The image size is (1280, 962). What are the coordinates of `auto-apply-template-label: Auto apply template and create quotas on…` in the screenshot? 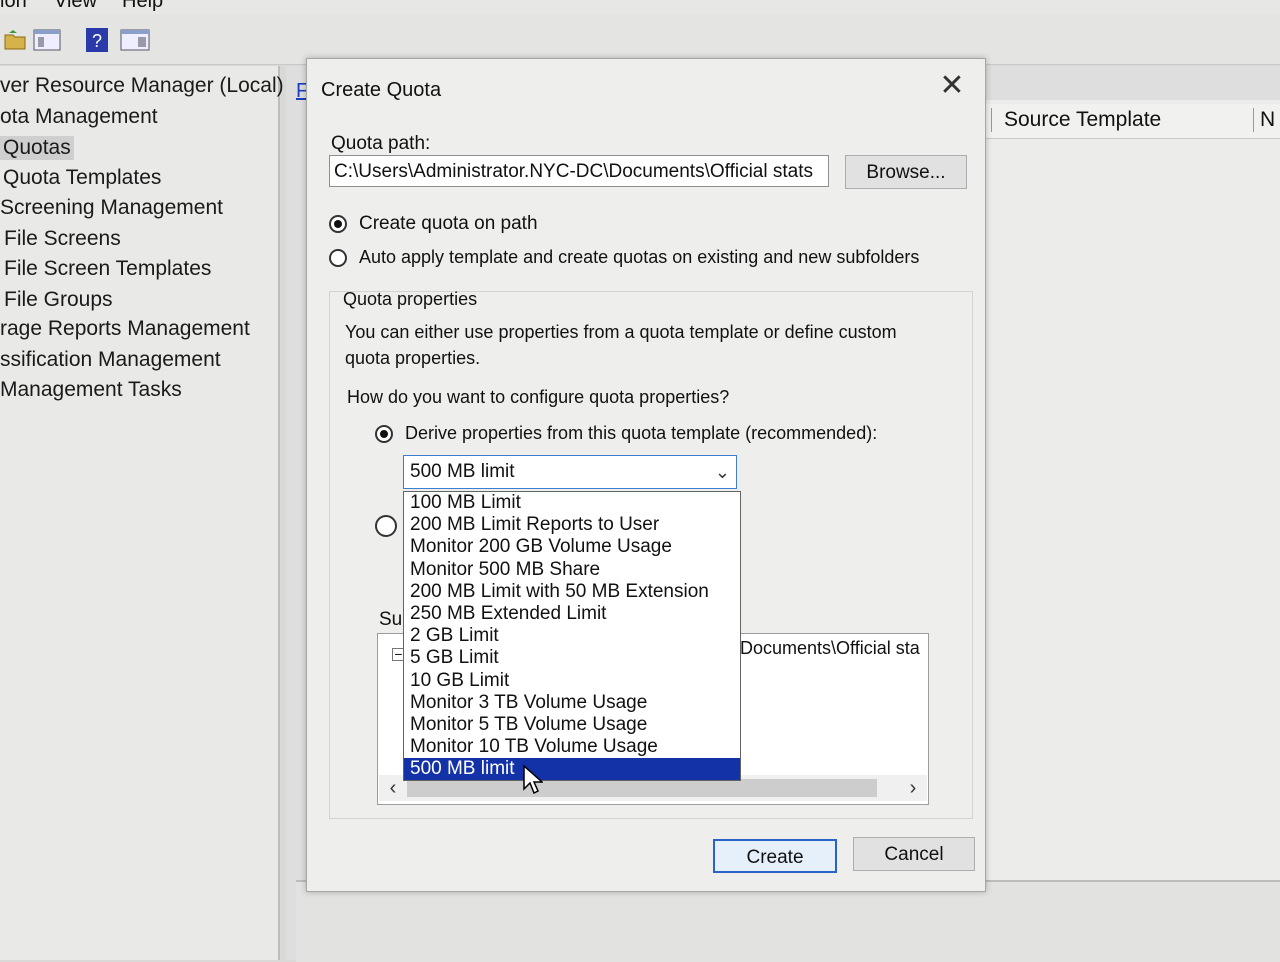 It's located at (639, 257).